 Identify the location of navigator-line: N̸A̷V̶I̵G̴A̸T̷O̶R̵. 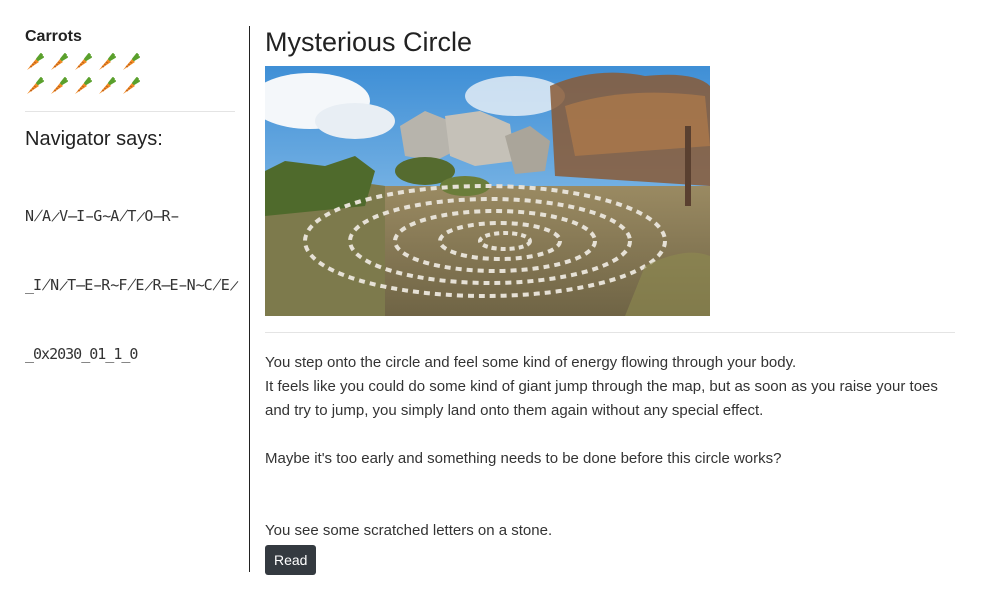
(102, 216).